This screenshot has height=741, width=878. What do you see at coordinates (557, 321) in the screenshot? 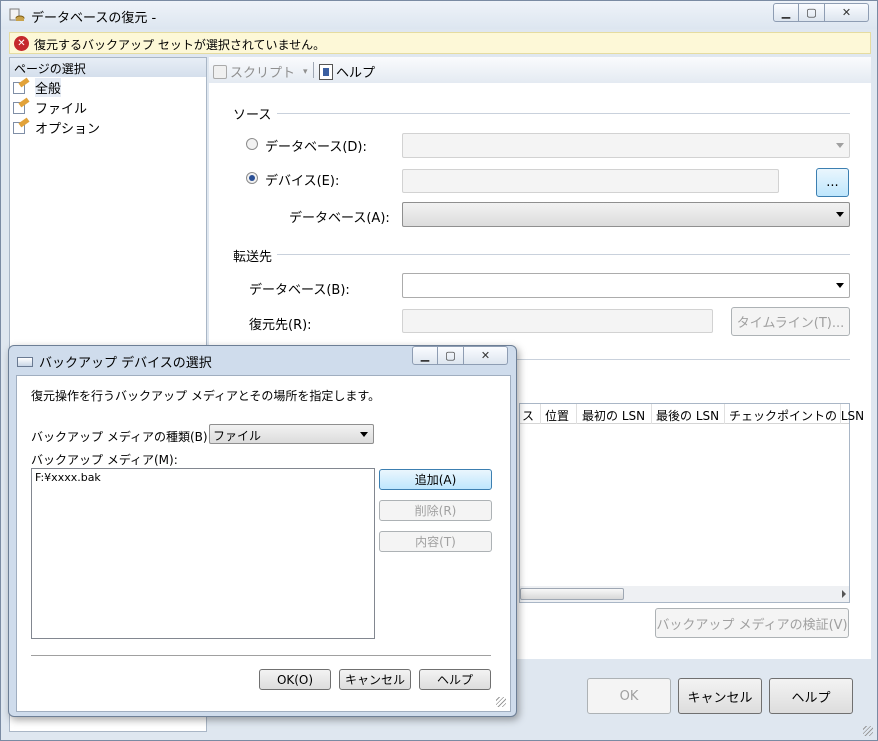
I see `restore-to-field` at bounding box center [557, 321].